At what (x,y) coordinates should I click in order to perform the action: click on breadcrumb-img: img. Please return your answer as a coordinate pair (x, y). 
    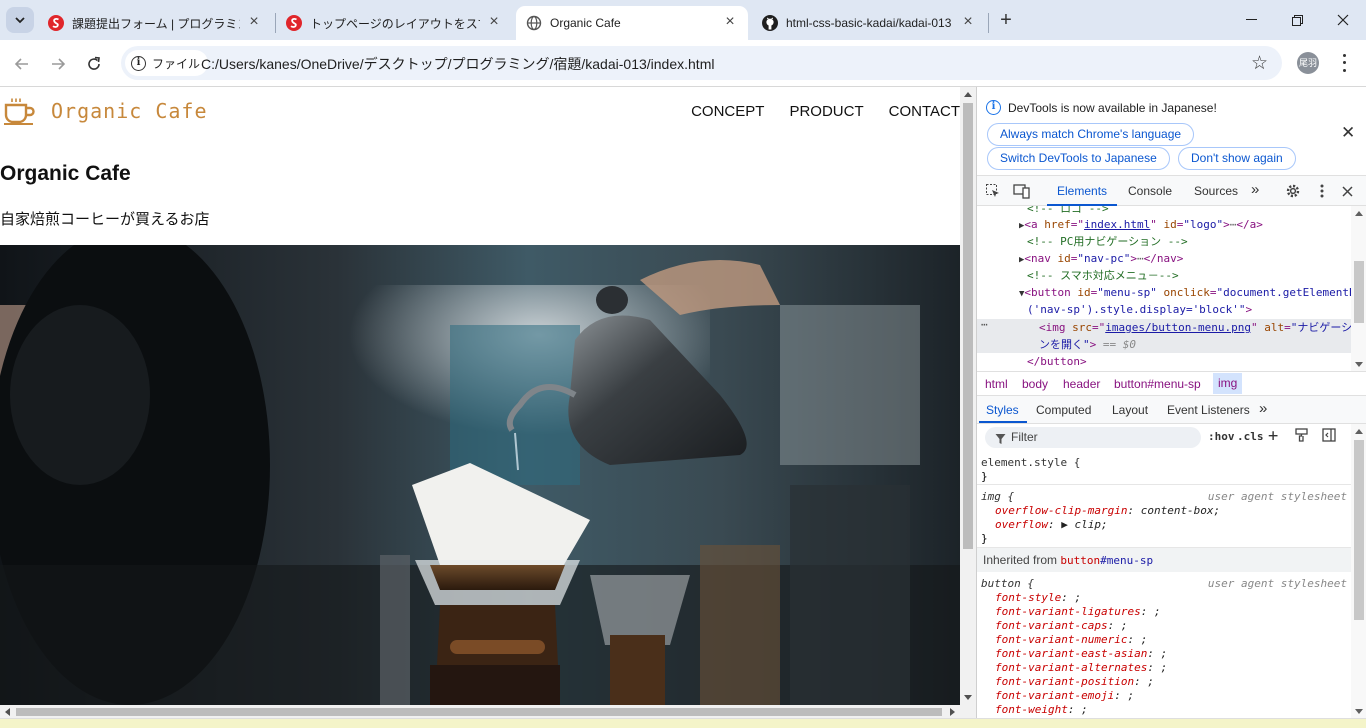
    Looking at the image, I should click on (1228, 383).